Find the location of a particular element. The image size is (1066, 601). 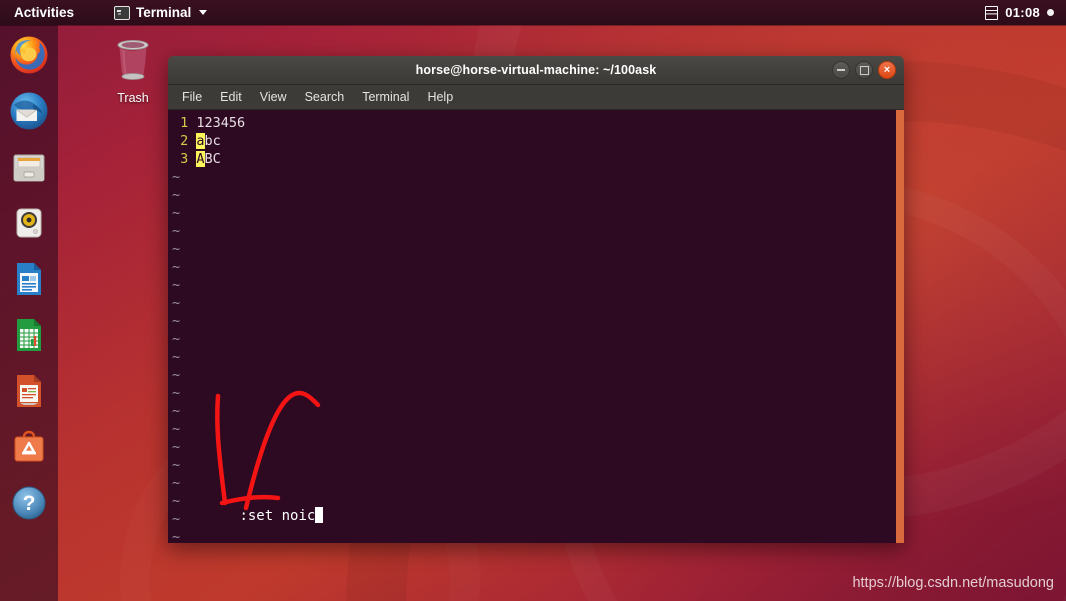

trash-icon is located at coordinates (133, 60).